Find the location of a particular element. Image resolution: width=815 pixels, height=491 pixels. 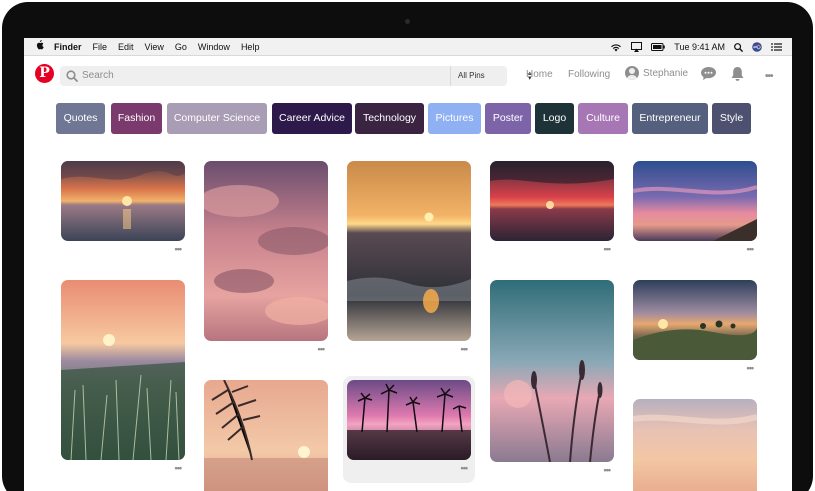

chip-poster: Poster is located at coordinates (508, 118).